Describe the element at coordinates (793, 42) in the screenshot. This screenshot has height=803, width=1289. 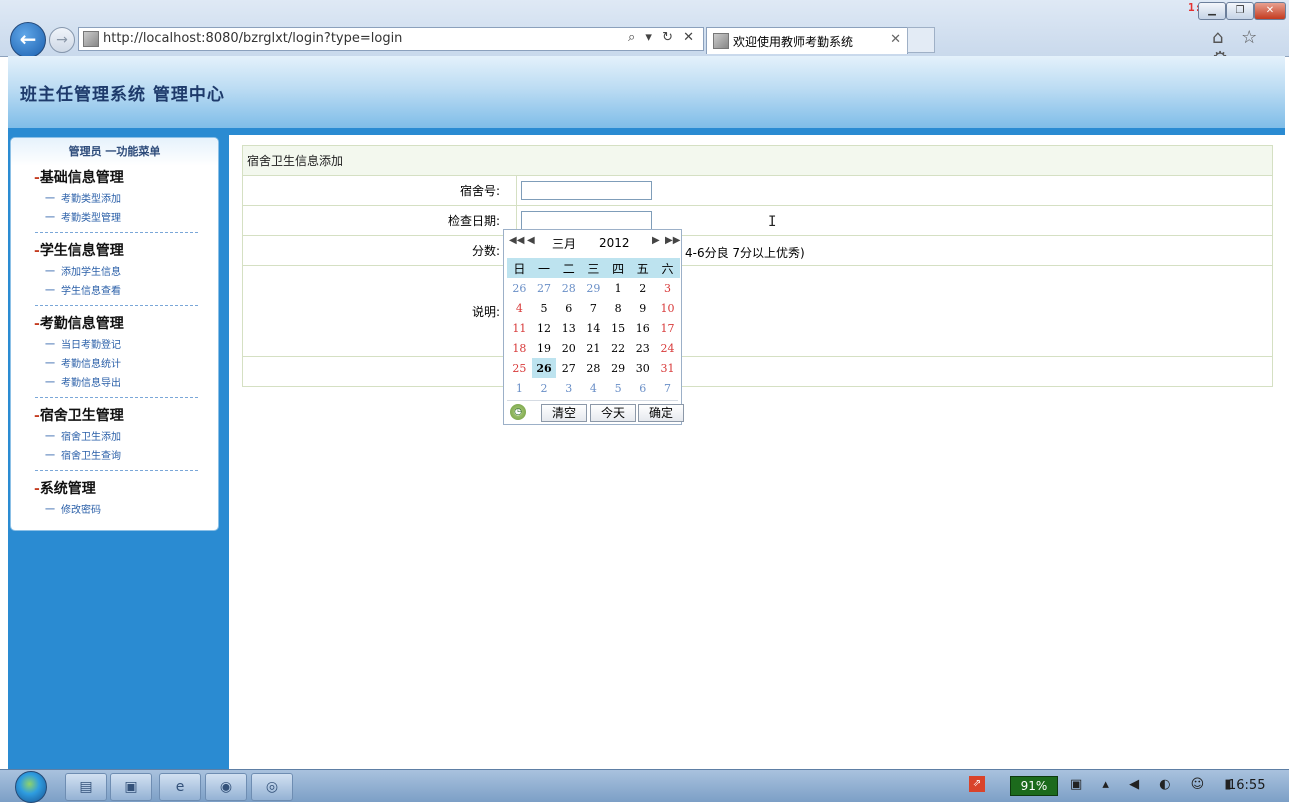
I see `tab-title: 欢迎使用教师考勤系统` at that location.